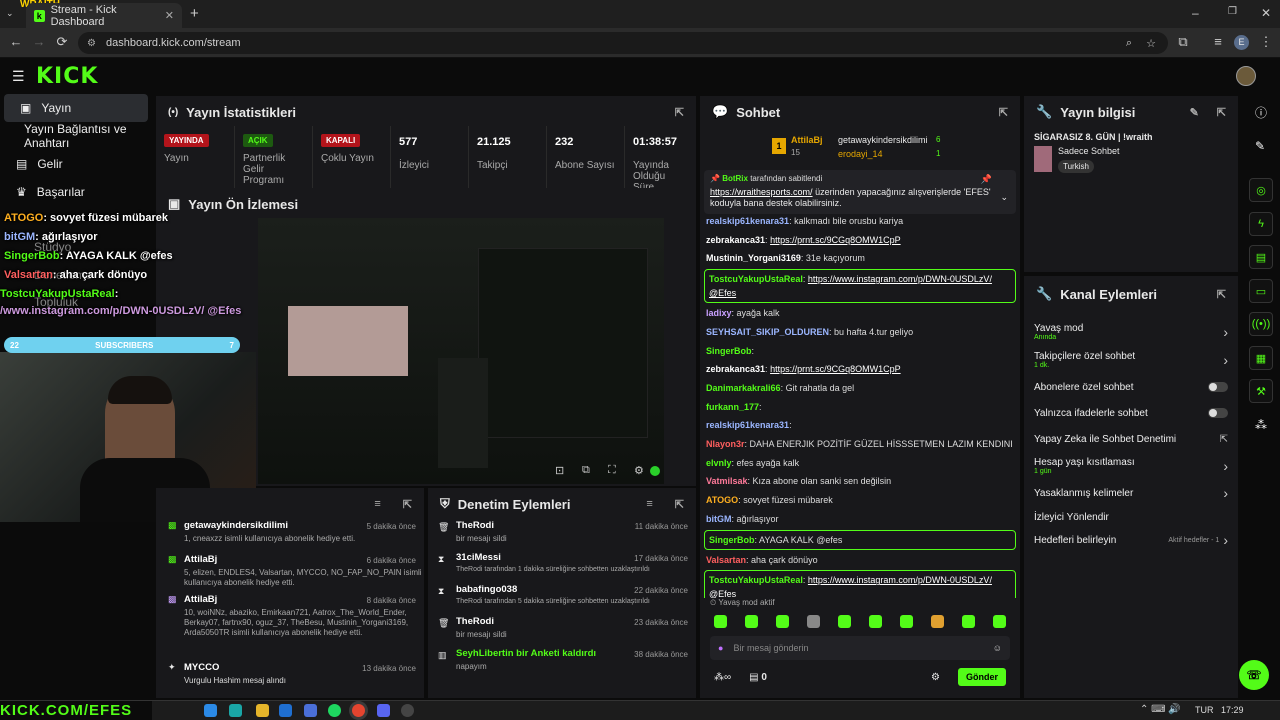  I want to click on tray-icons: ⌃ ⌨ 🔊, so click(1160, 709).